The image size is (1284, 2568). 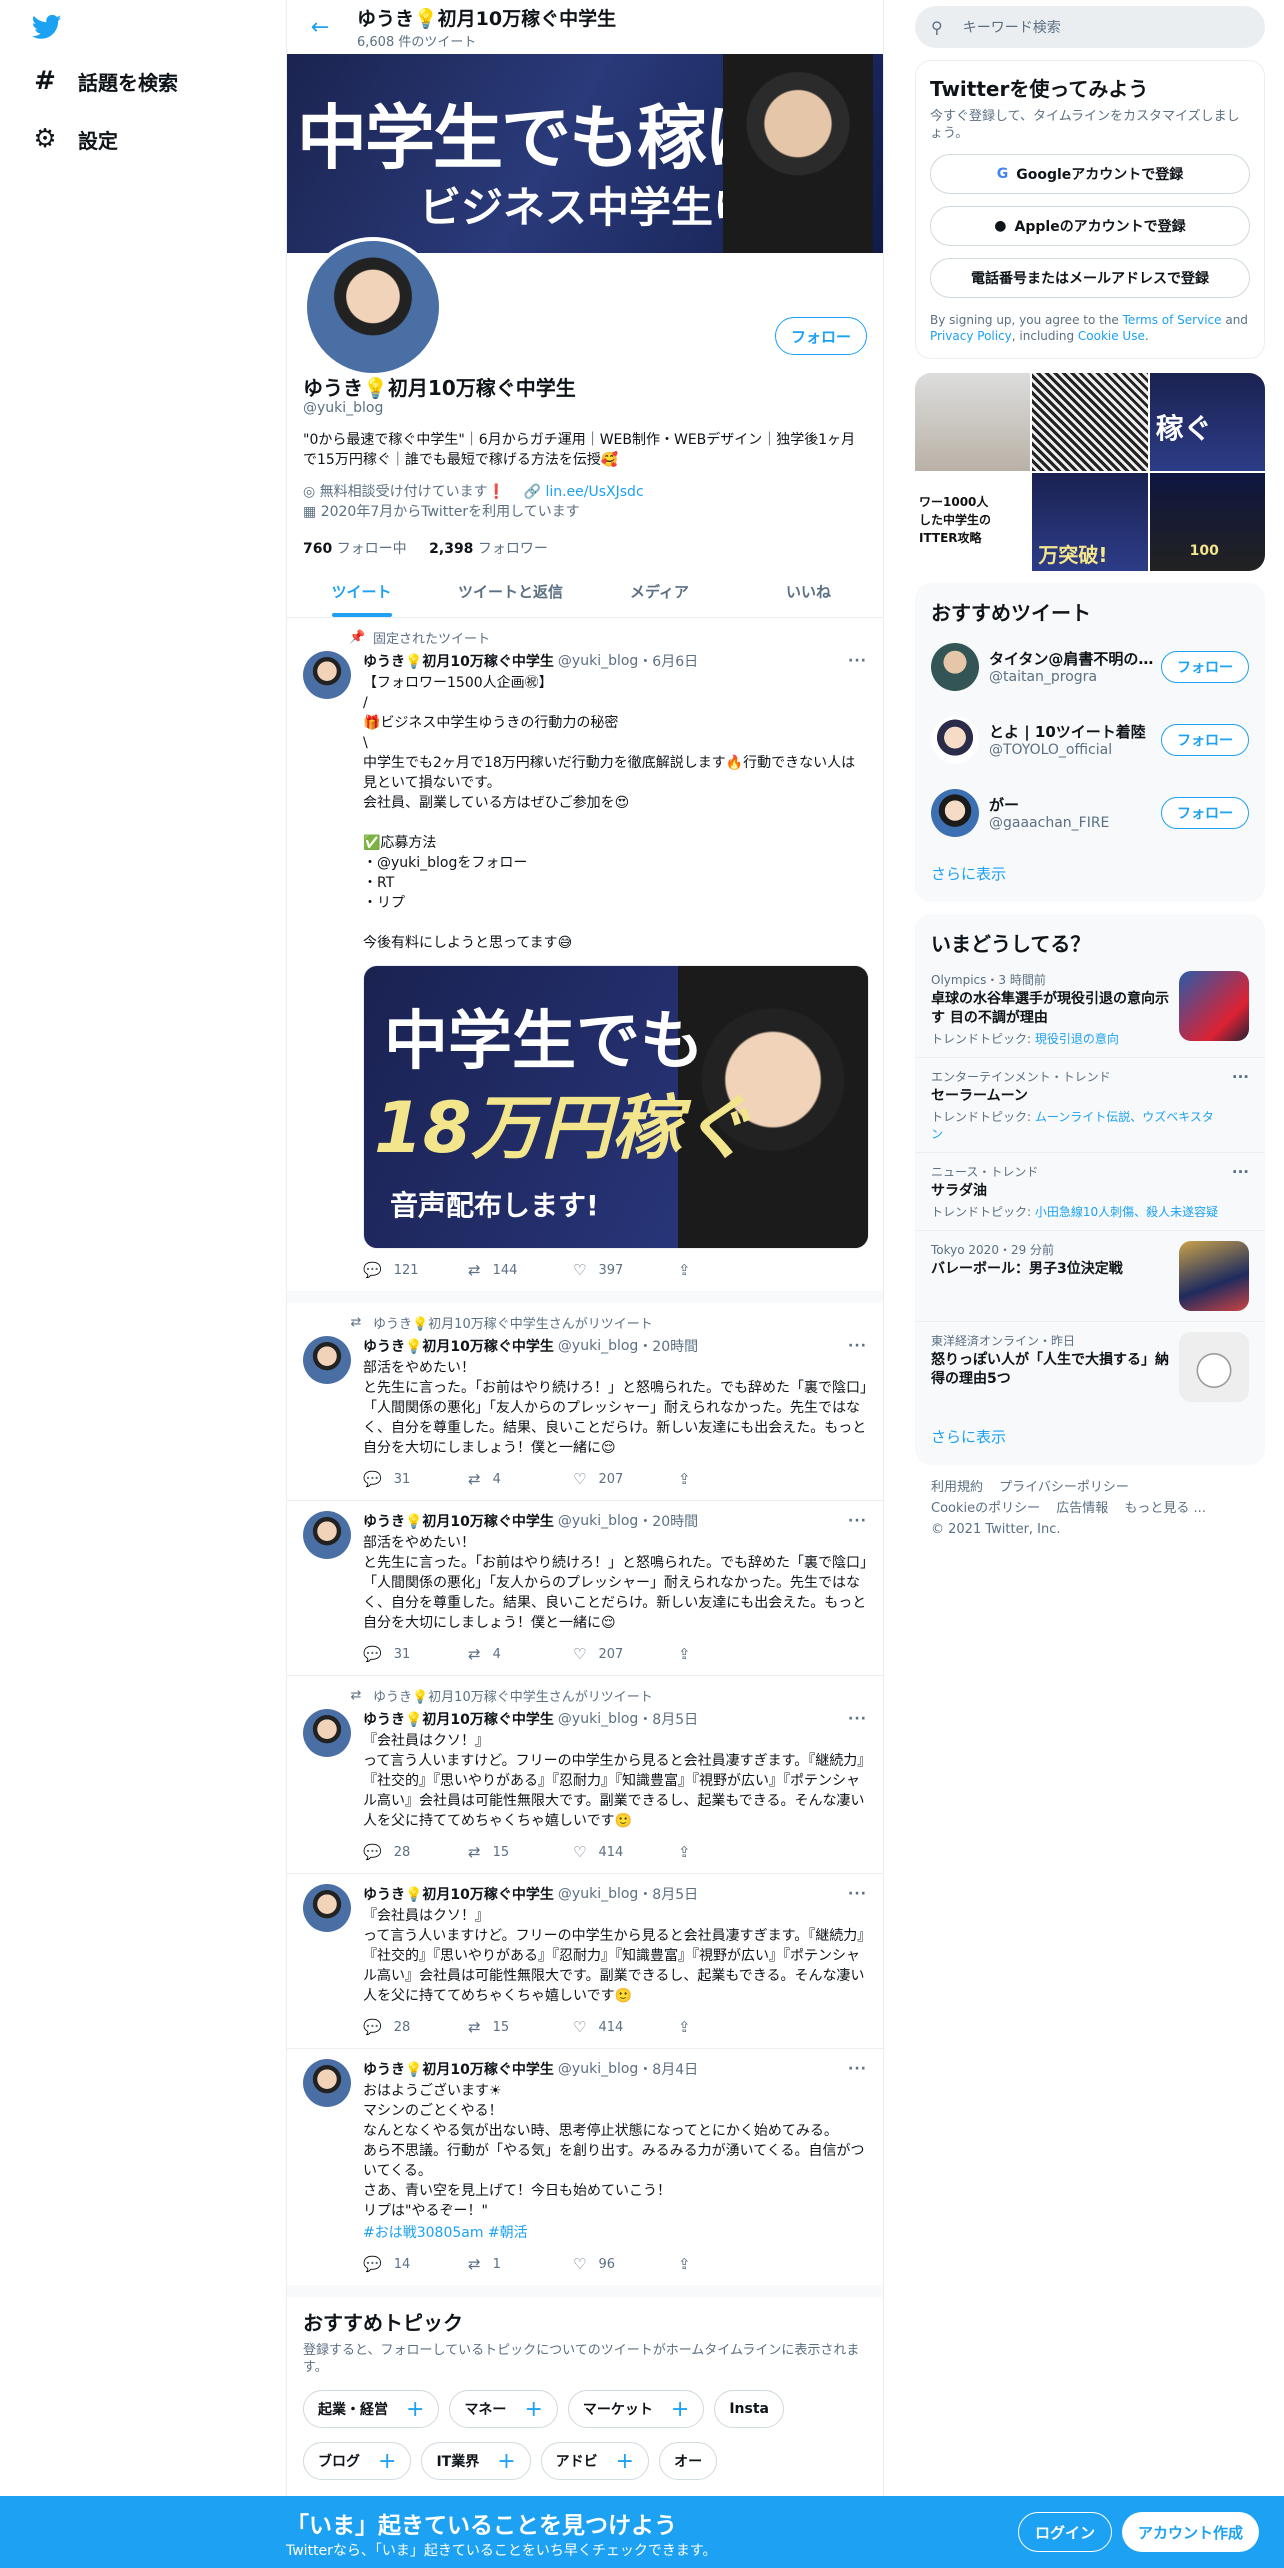 I want to click on topic-chip: Insta, so click(x=749, y=2409).